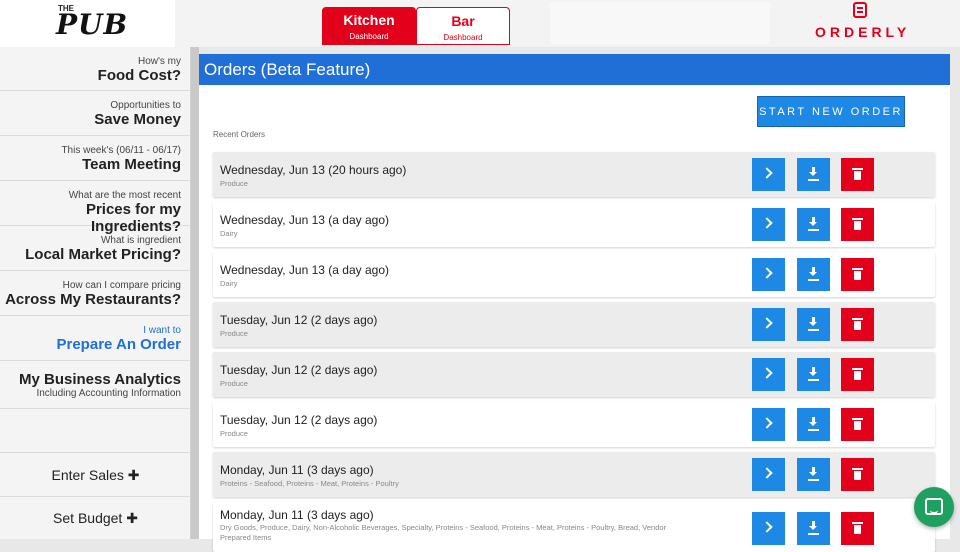  Describe the element at coordinates (99, 379) in the screenshot. I see `sidebar-item-label: My Business Analytics` at that location.